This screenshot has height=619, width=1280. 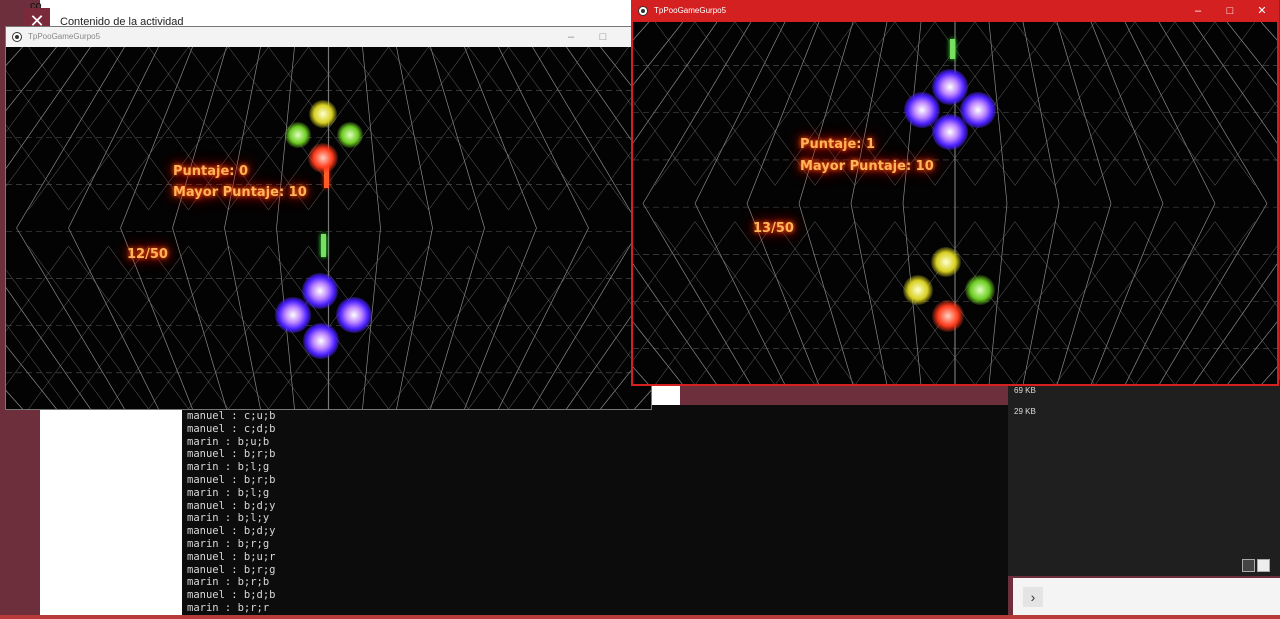 What do you see at coordinates (1144, 478) in the screenshot?
I see `file-list-panel: 69 KB 29 KB` at bounding box center [1144, 478].